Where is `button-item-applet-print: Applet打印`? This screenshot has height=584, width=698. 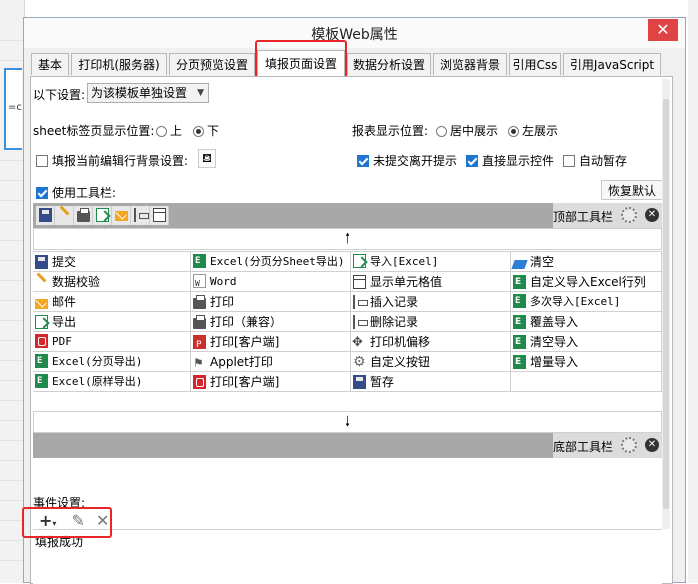
button-item-applet-print: Applet打印 is located at coordinates (271, 362).